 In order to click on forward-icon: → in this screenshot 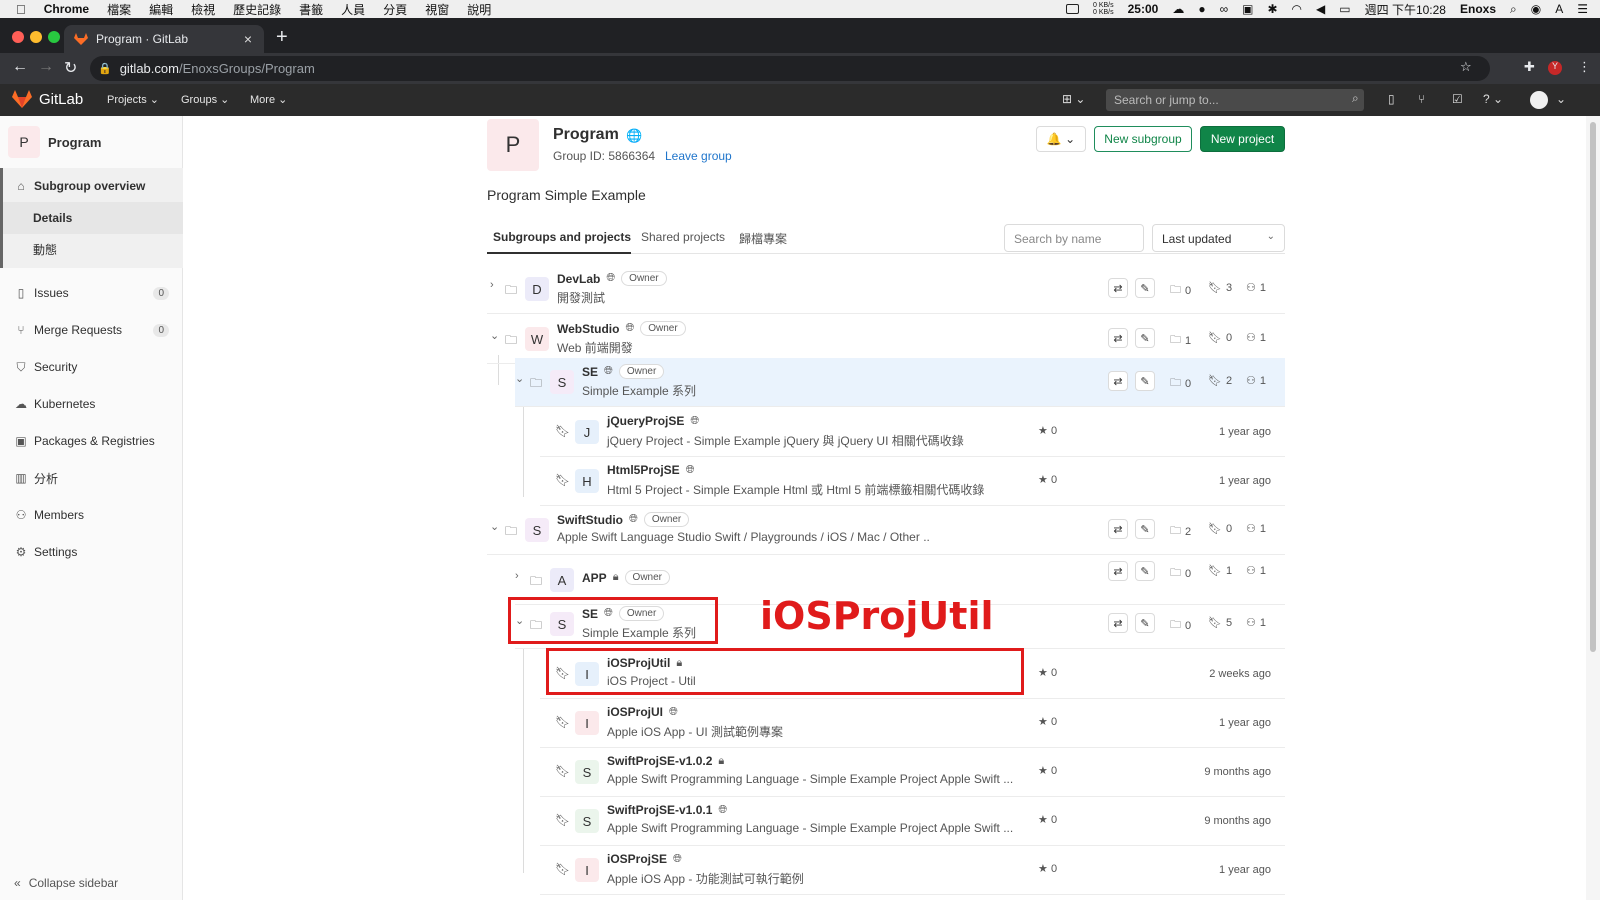, I will do `click(46, 67)`.